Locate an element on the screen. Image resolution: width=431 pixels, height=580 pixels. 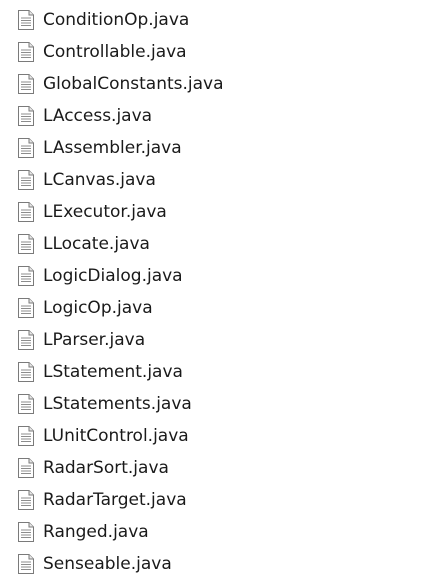
file-name-label: Senseable.java is located at coordinates (107, 564).